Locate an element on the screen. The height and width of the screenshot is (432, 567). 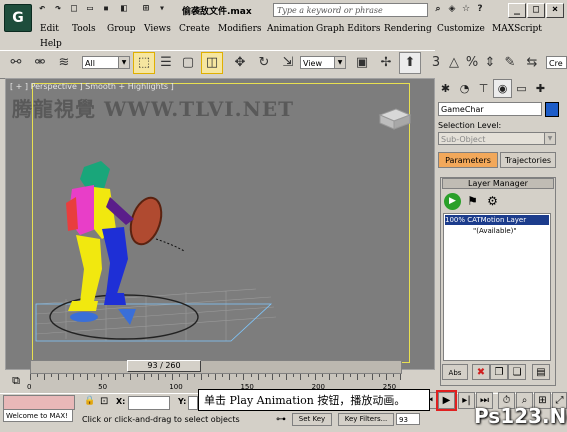
lock-selection-icon: 🔒 is located at coordinates (89, 401).